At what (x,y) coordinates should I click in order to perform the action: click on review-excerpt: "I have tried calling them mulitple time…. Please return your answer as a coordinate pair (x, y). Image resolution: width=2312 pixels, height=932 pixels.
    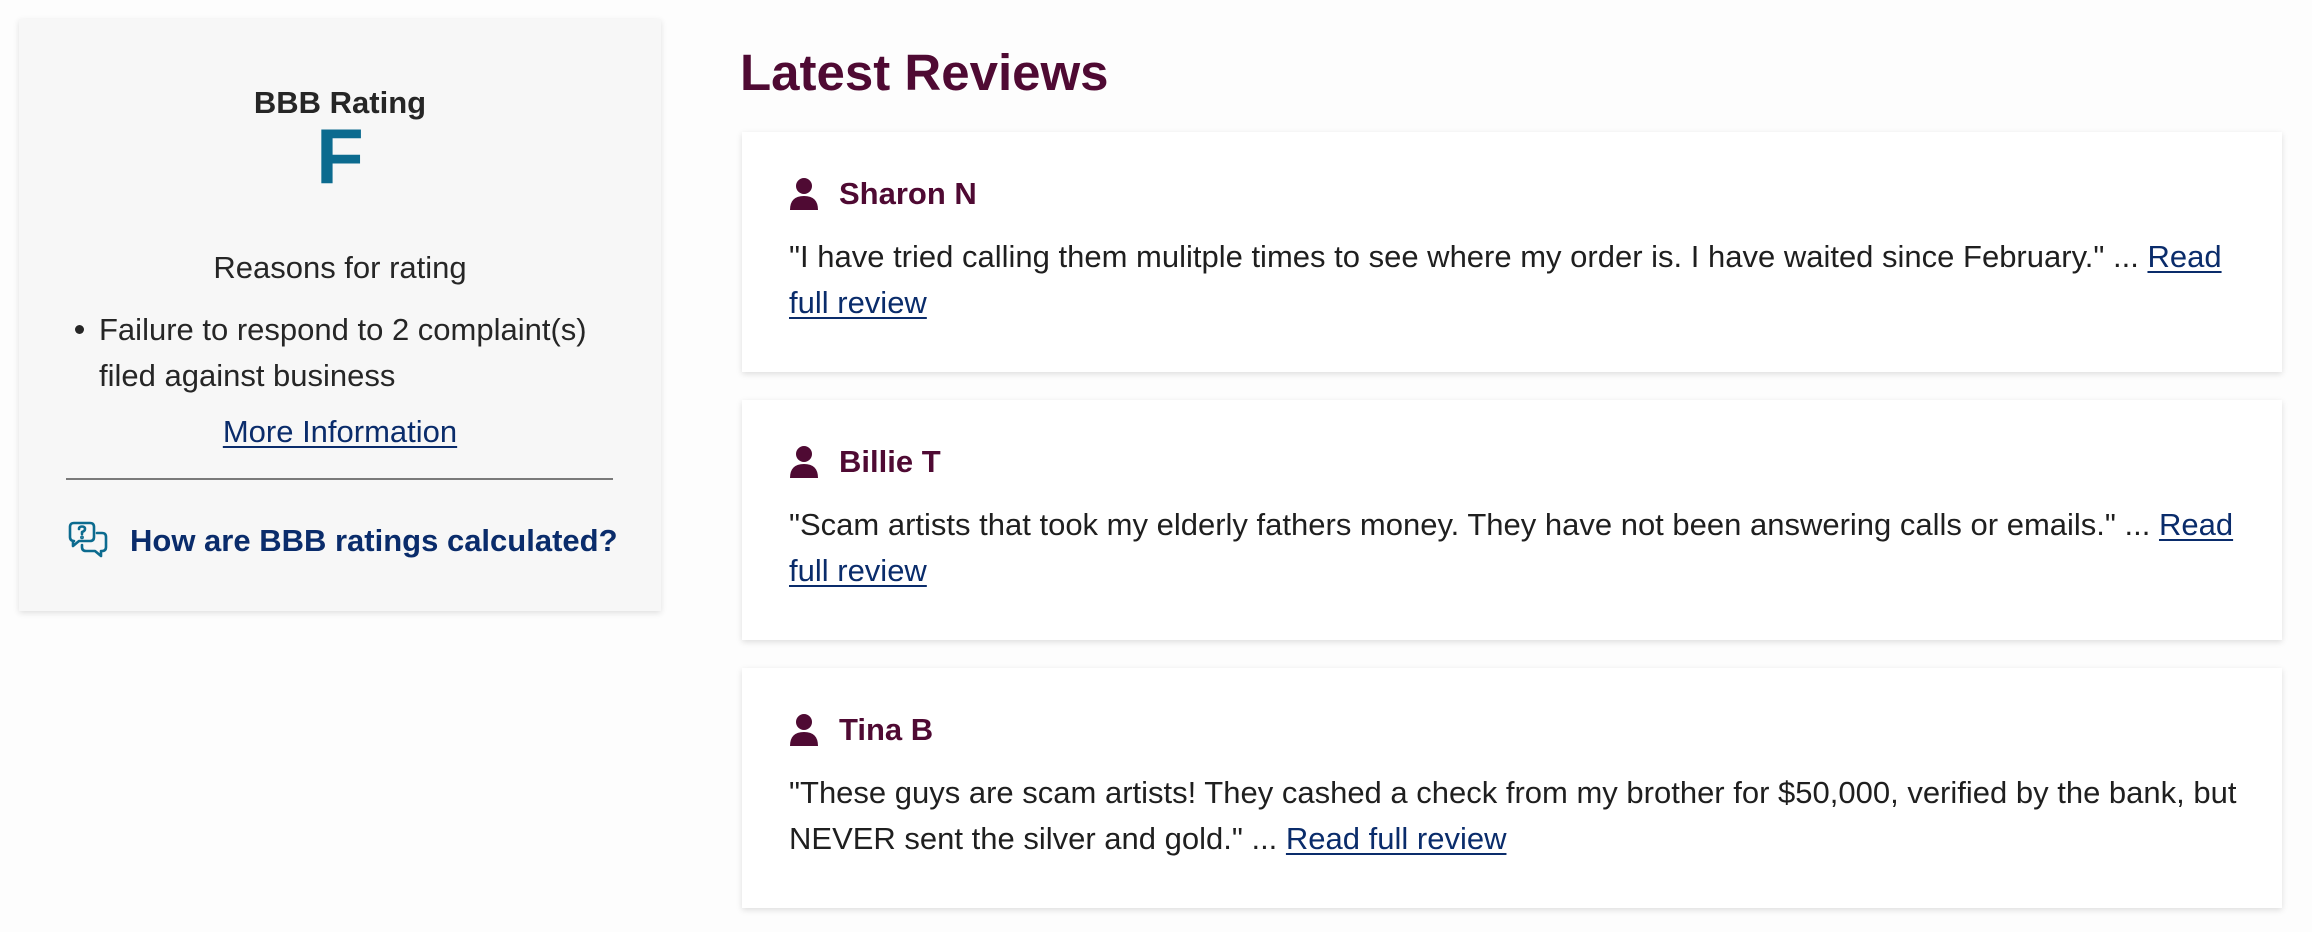
    Looking at the image, I should click on (1464, 256).